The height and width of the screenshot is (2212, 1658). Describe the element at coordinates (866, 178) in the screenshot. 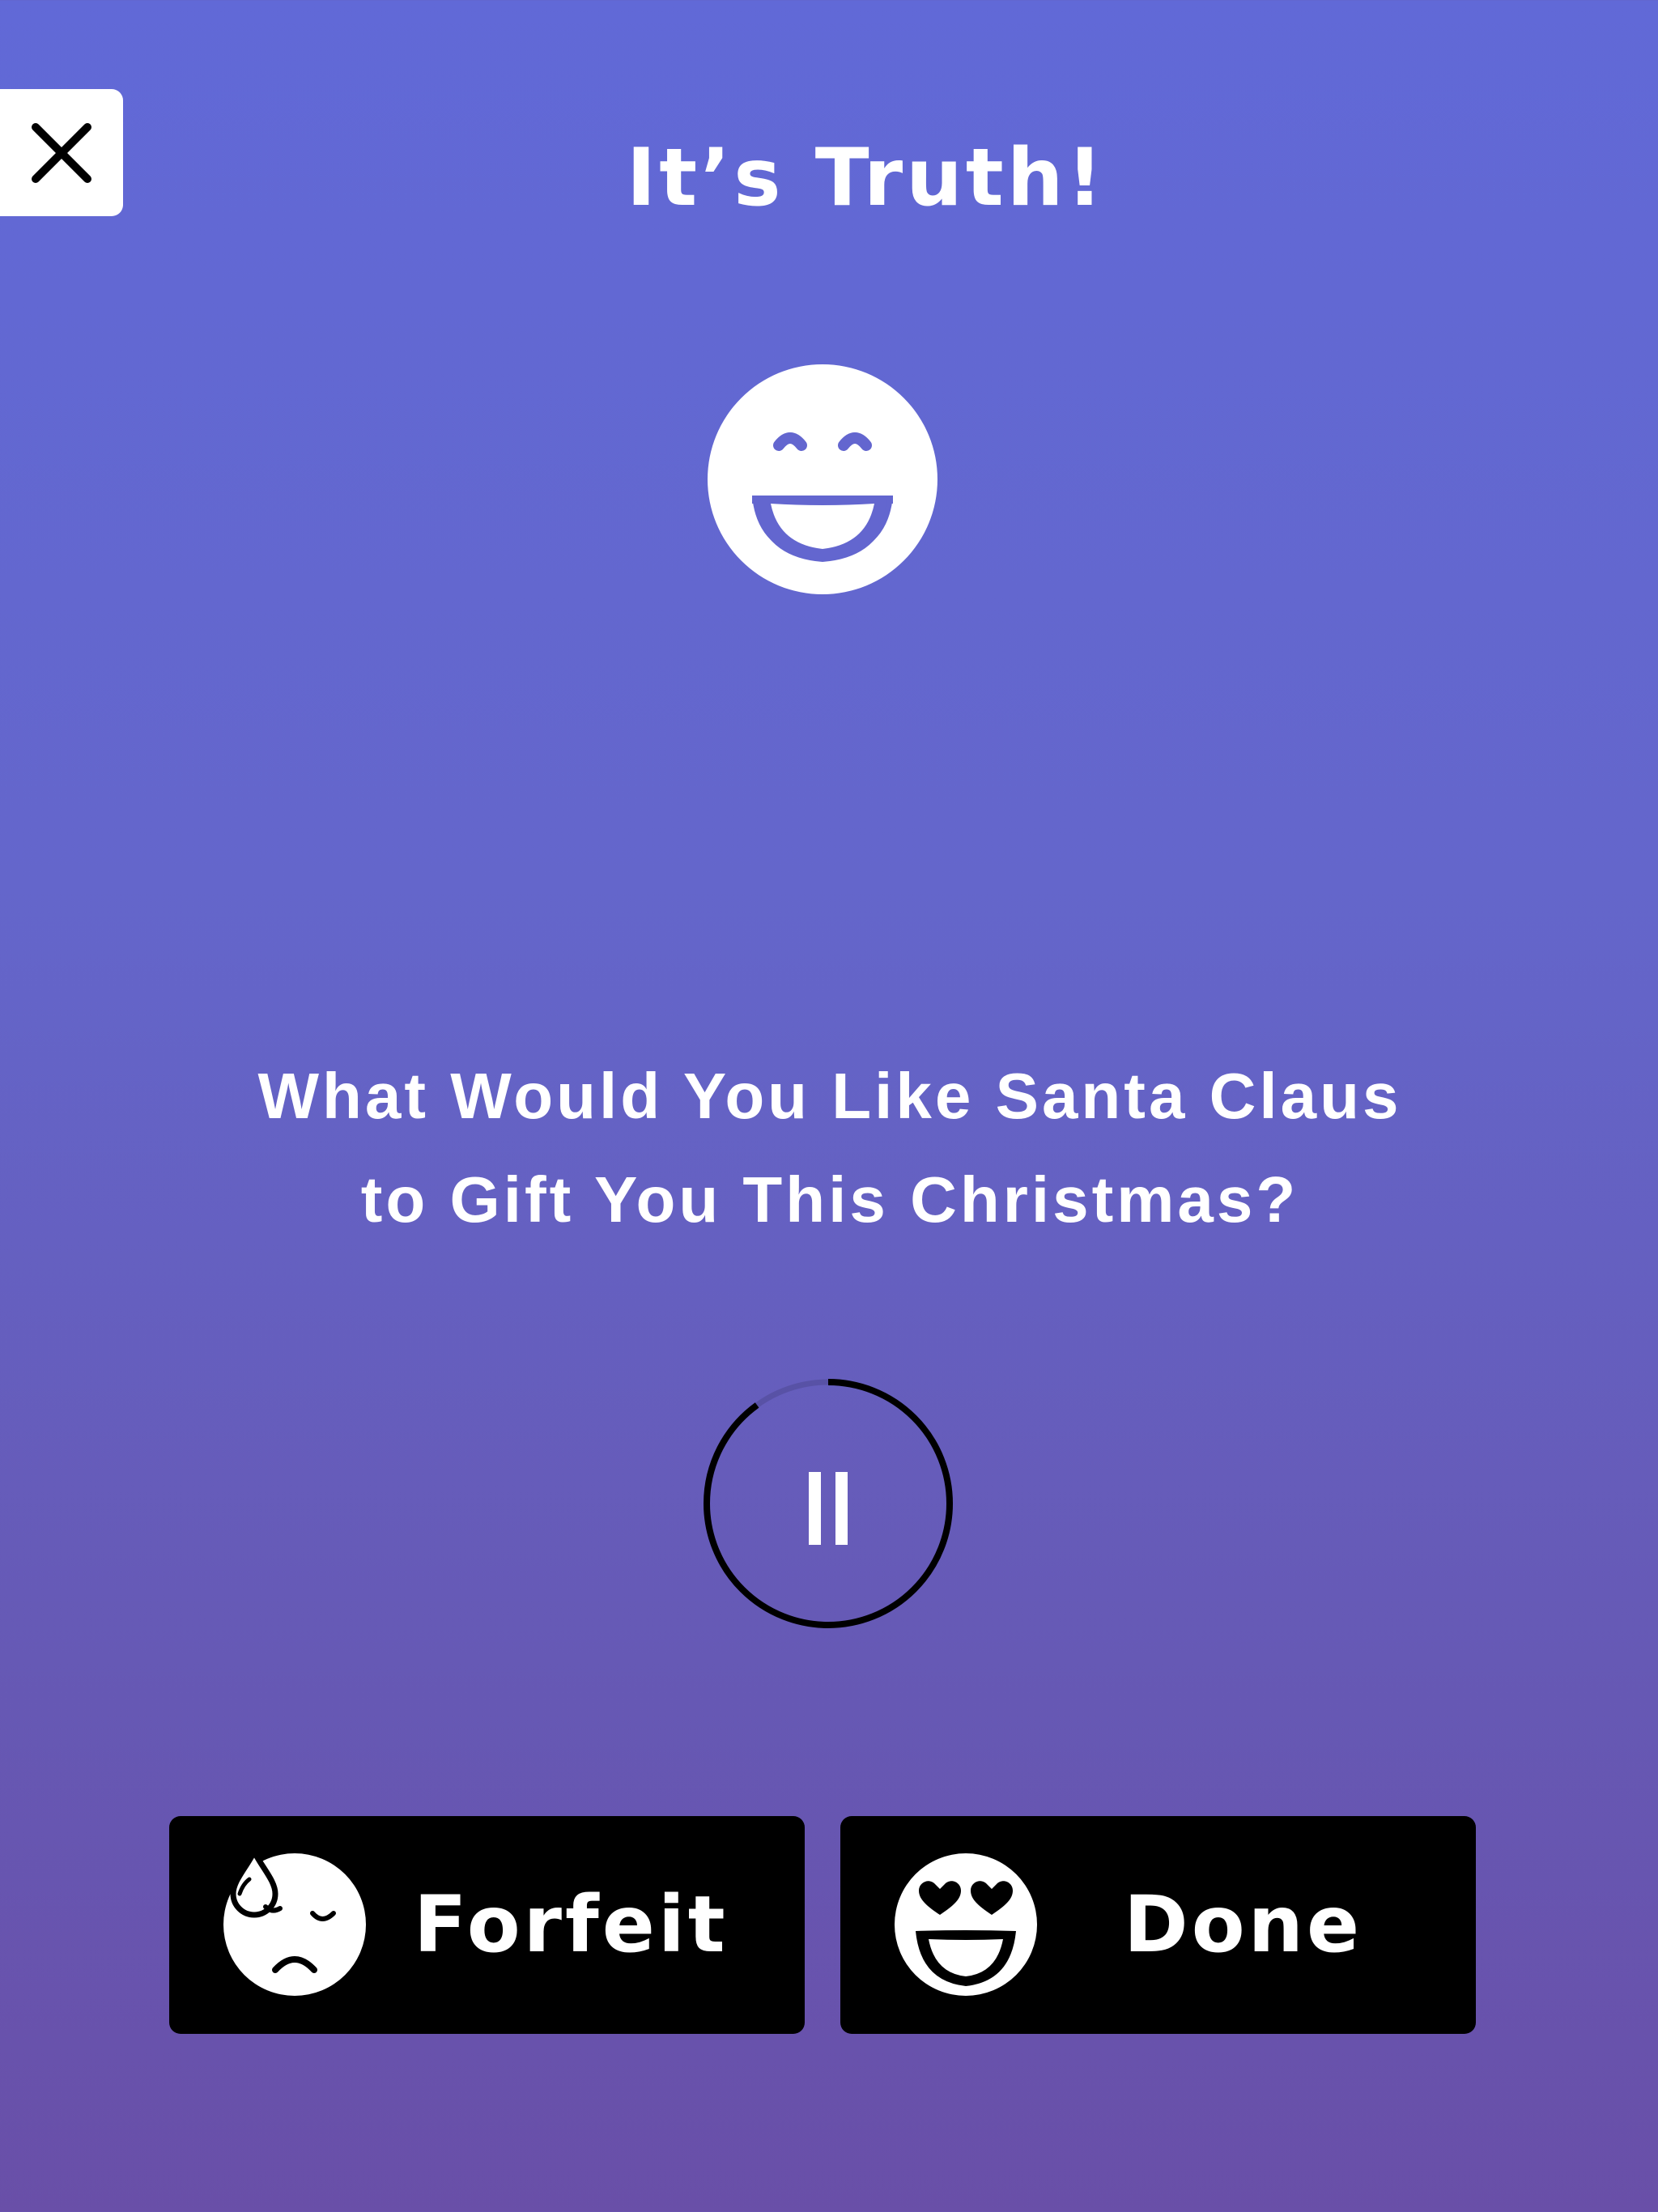

I see `page-title: It’s Truth!` at that location.